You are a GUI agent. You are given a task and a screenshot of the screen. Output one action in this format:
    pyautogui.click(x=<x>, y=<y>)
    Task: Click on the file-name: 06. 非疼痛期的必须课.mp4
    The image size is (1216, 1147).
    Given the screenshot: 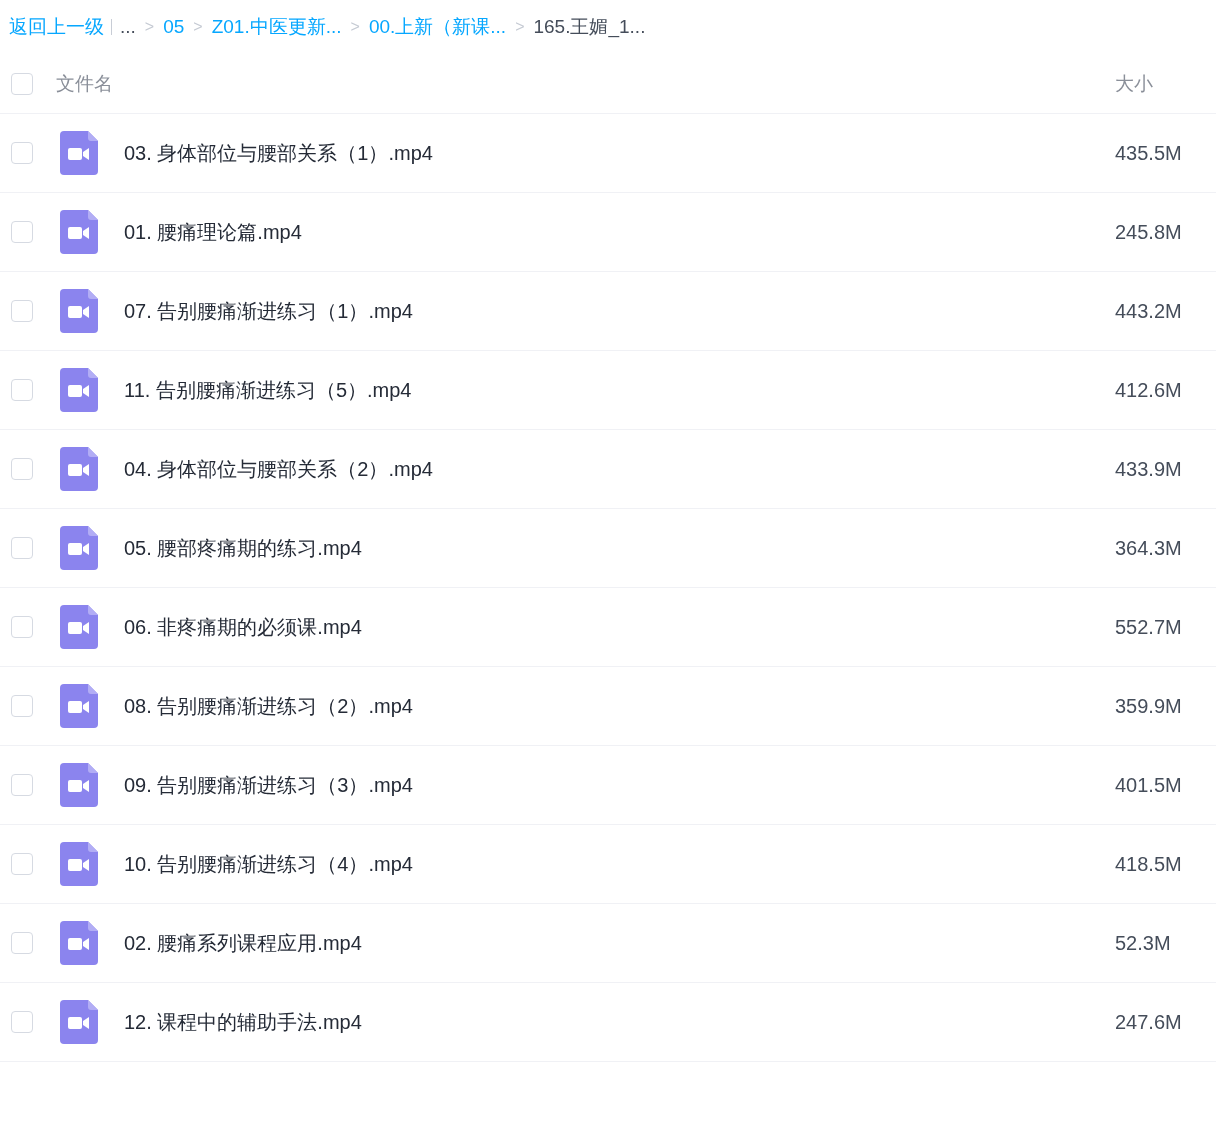 What is the action you would take?
    pyautogui.click(x=619, y=627)
    